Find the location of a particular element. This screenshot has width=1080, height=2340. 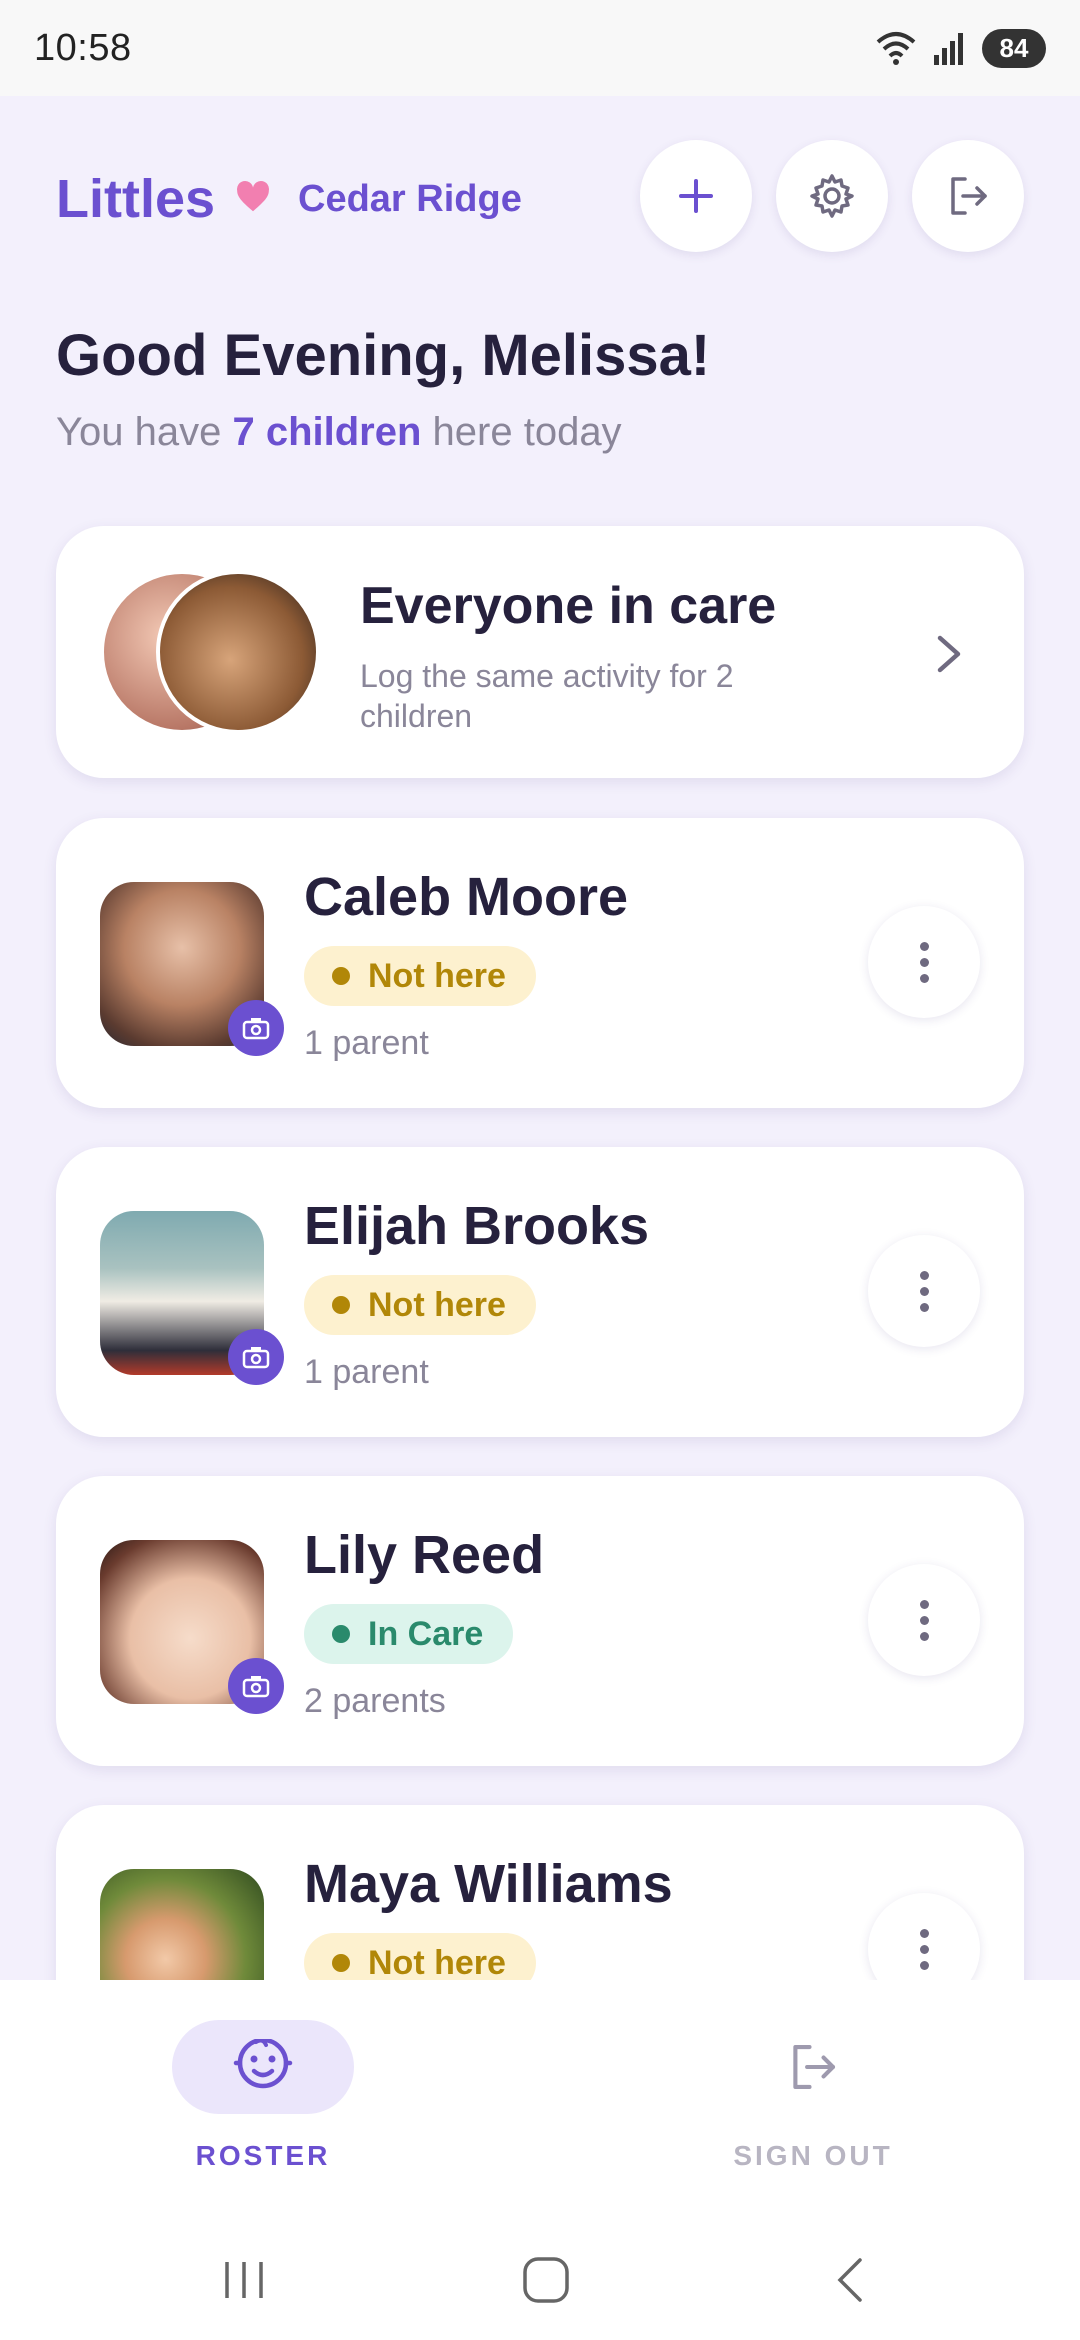

back-button is located at coordinates (850, 2280).